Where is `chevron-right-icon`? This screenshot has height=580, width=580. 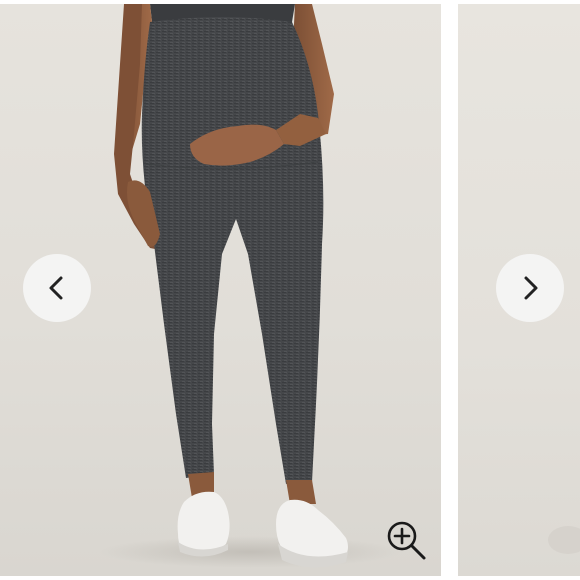 chevron-right-icon is located at coordinates (531, 288).